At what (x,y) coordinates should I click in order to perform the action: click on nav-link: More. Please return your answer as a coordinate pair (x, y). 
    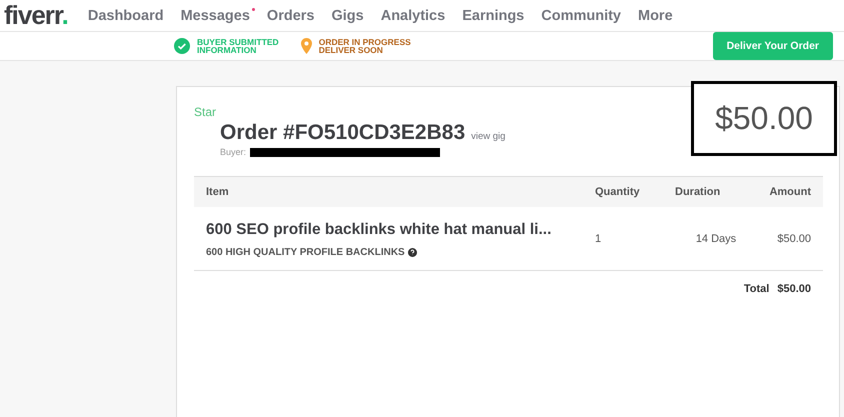
    Looking at the image, I should click on (655, 16).